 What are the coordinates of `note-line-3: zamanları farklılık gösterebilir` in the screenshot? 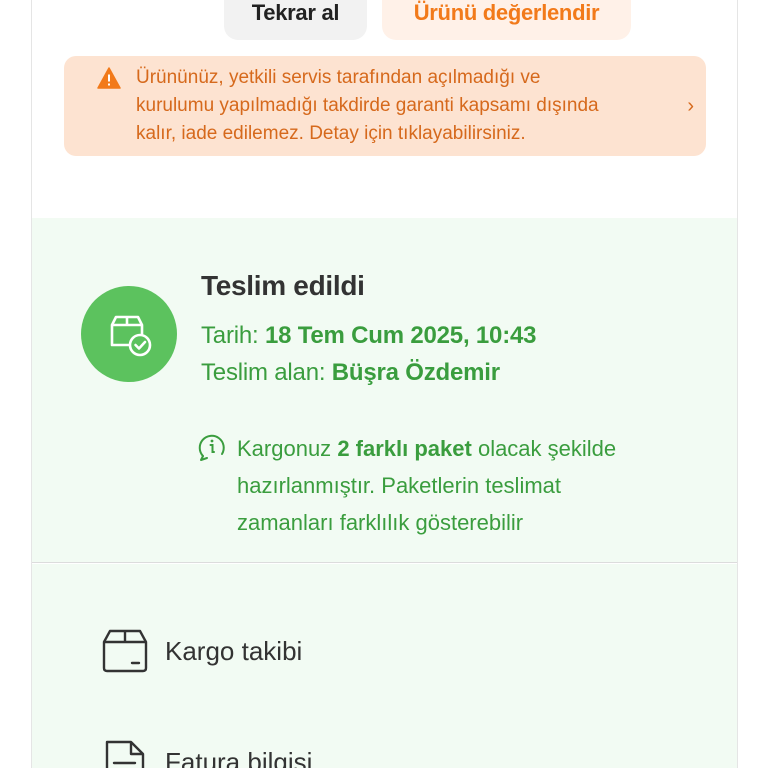 It's located at (380, 522).